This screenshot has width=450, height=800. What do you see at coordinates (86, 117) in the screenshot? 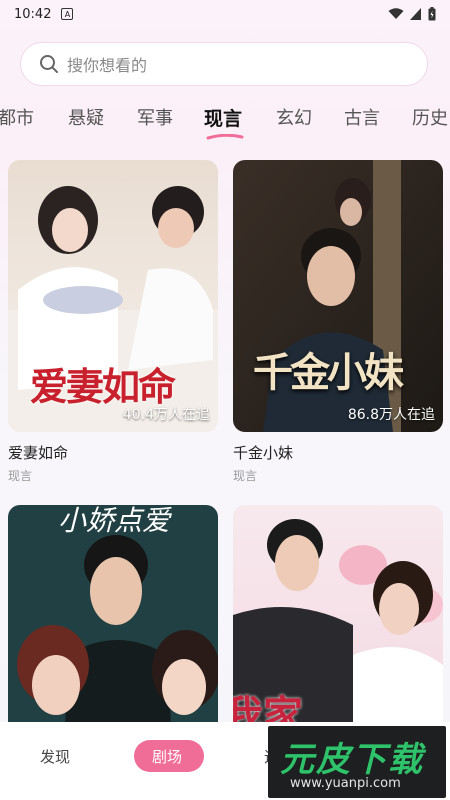
I see `tab-xuanyi: 悬疑` at bounding box center [86, 117].